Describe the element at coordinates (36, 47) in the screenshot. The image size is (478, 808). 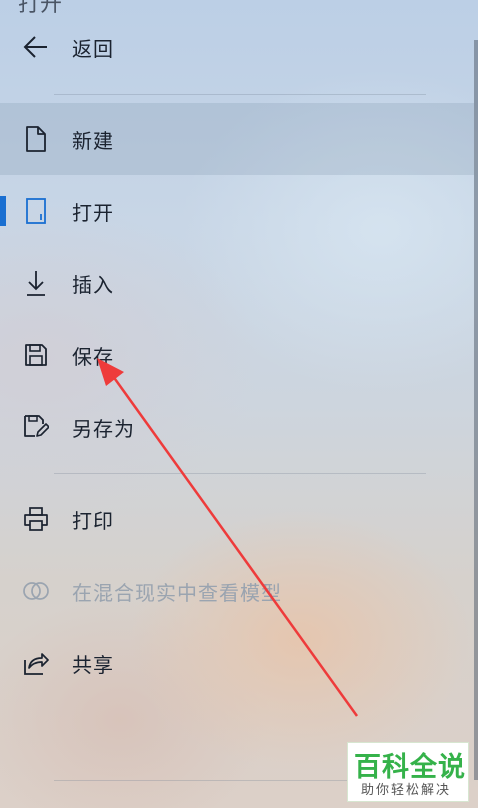
I see `back-arrow-icon` at that location.